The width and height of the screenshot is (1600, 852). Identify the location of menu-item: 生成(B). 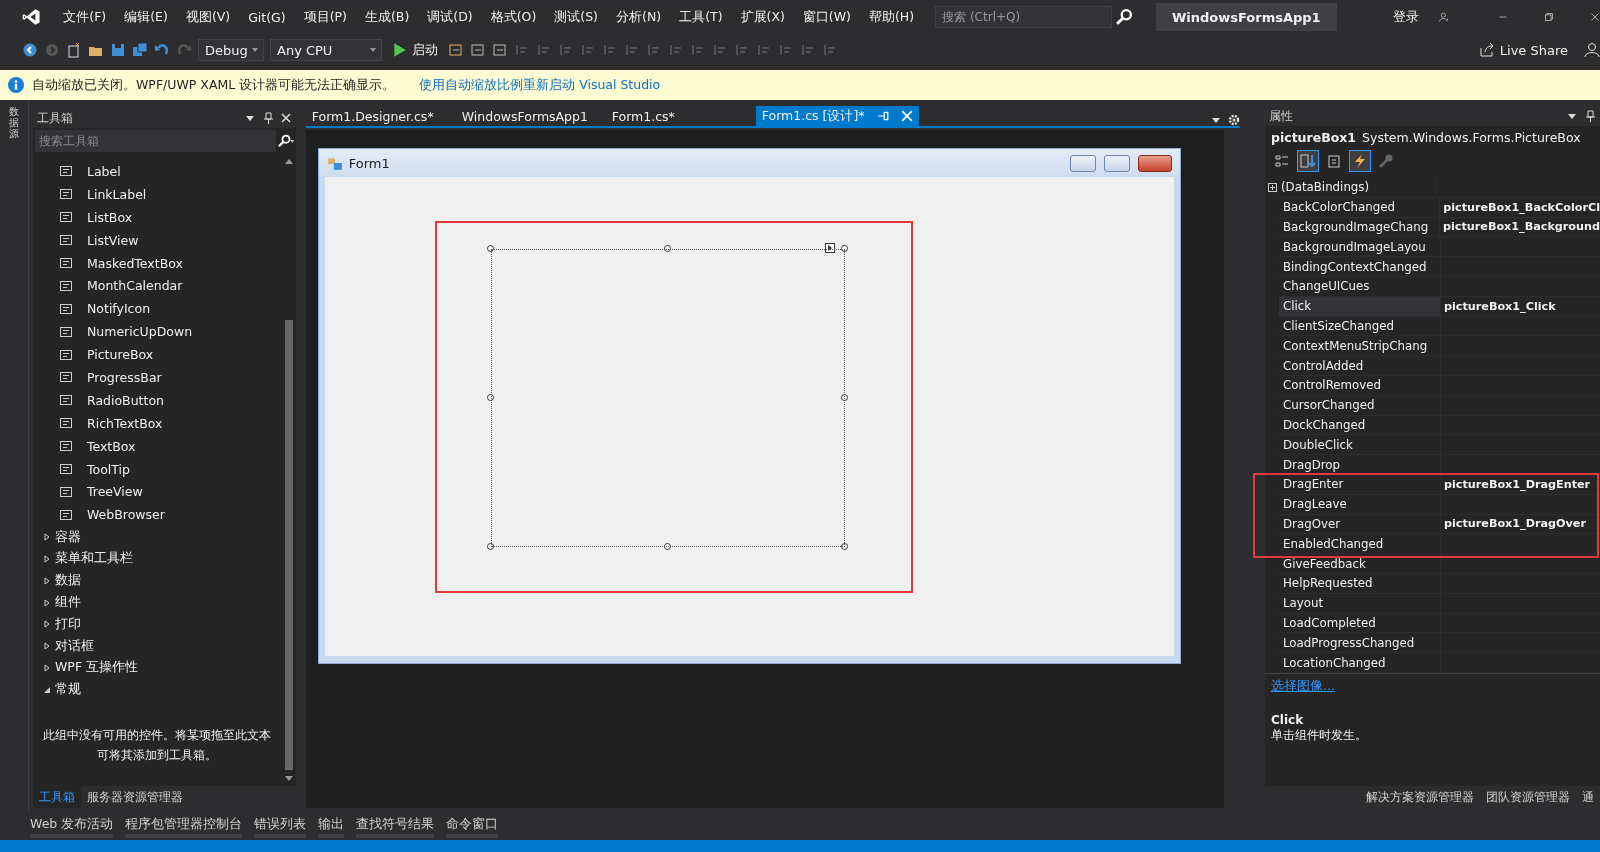
(387, 17).